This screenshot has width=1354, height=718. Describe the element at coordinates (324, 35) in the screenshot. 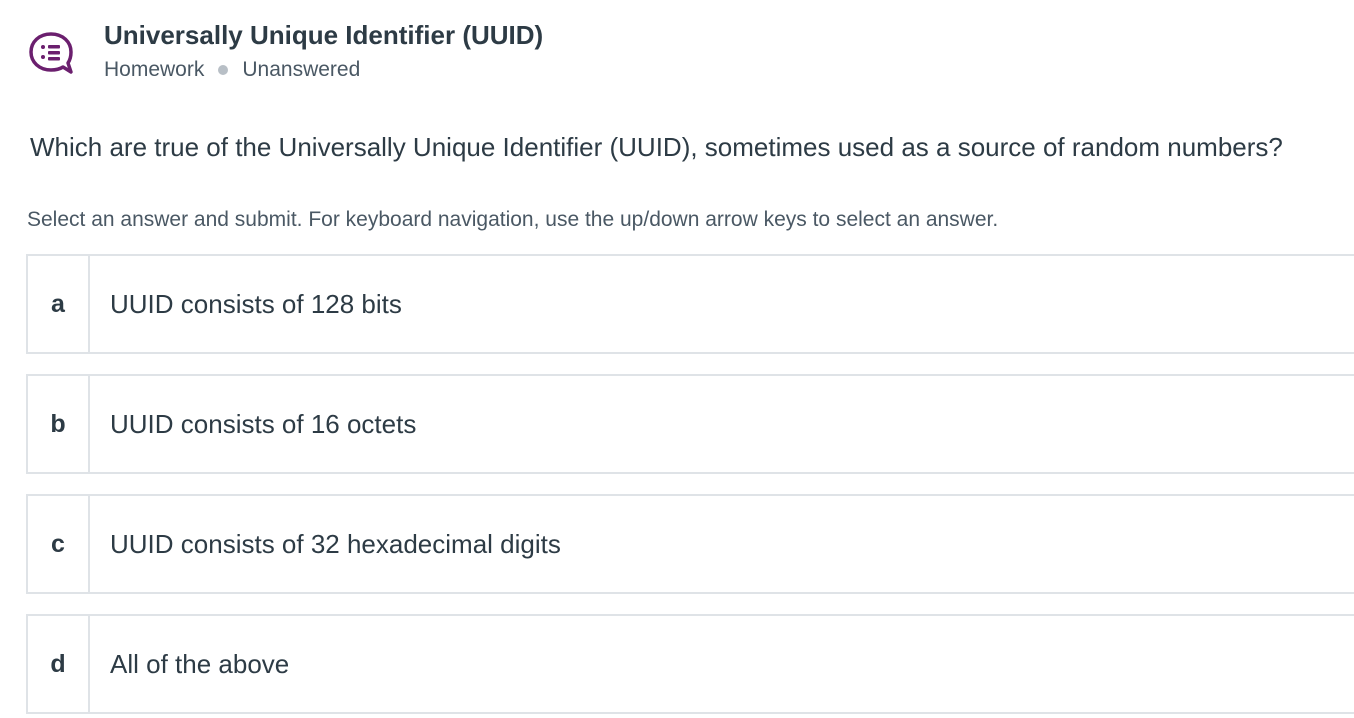

I see `question-title: Universally Unique Identifier (UUID)` at that location.